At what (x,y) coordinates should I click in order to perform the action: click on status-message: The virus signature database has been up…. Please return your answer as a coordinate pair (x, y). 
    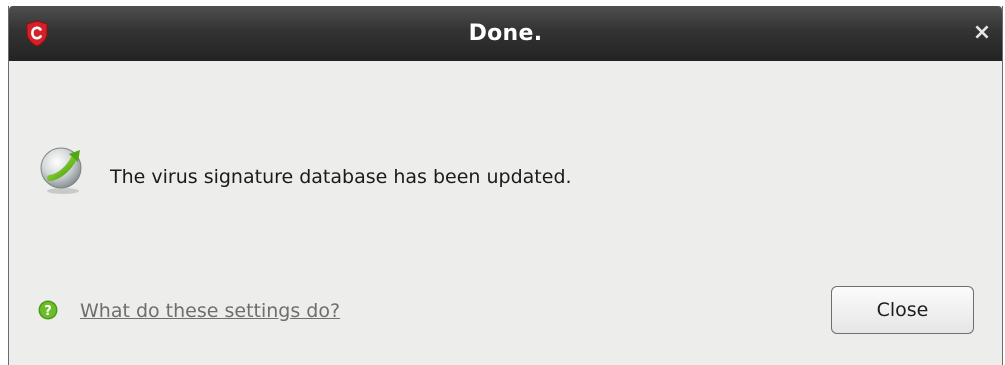
    Looking at the image, I should click on (341, 177).